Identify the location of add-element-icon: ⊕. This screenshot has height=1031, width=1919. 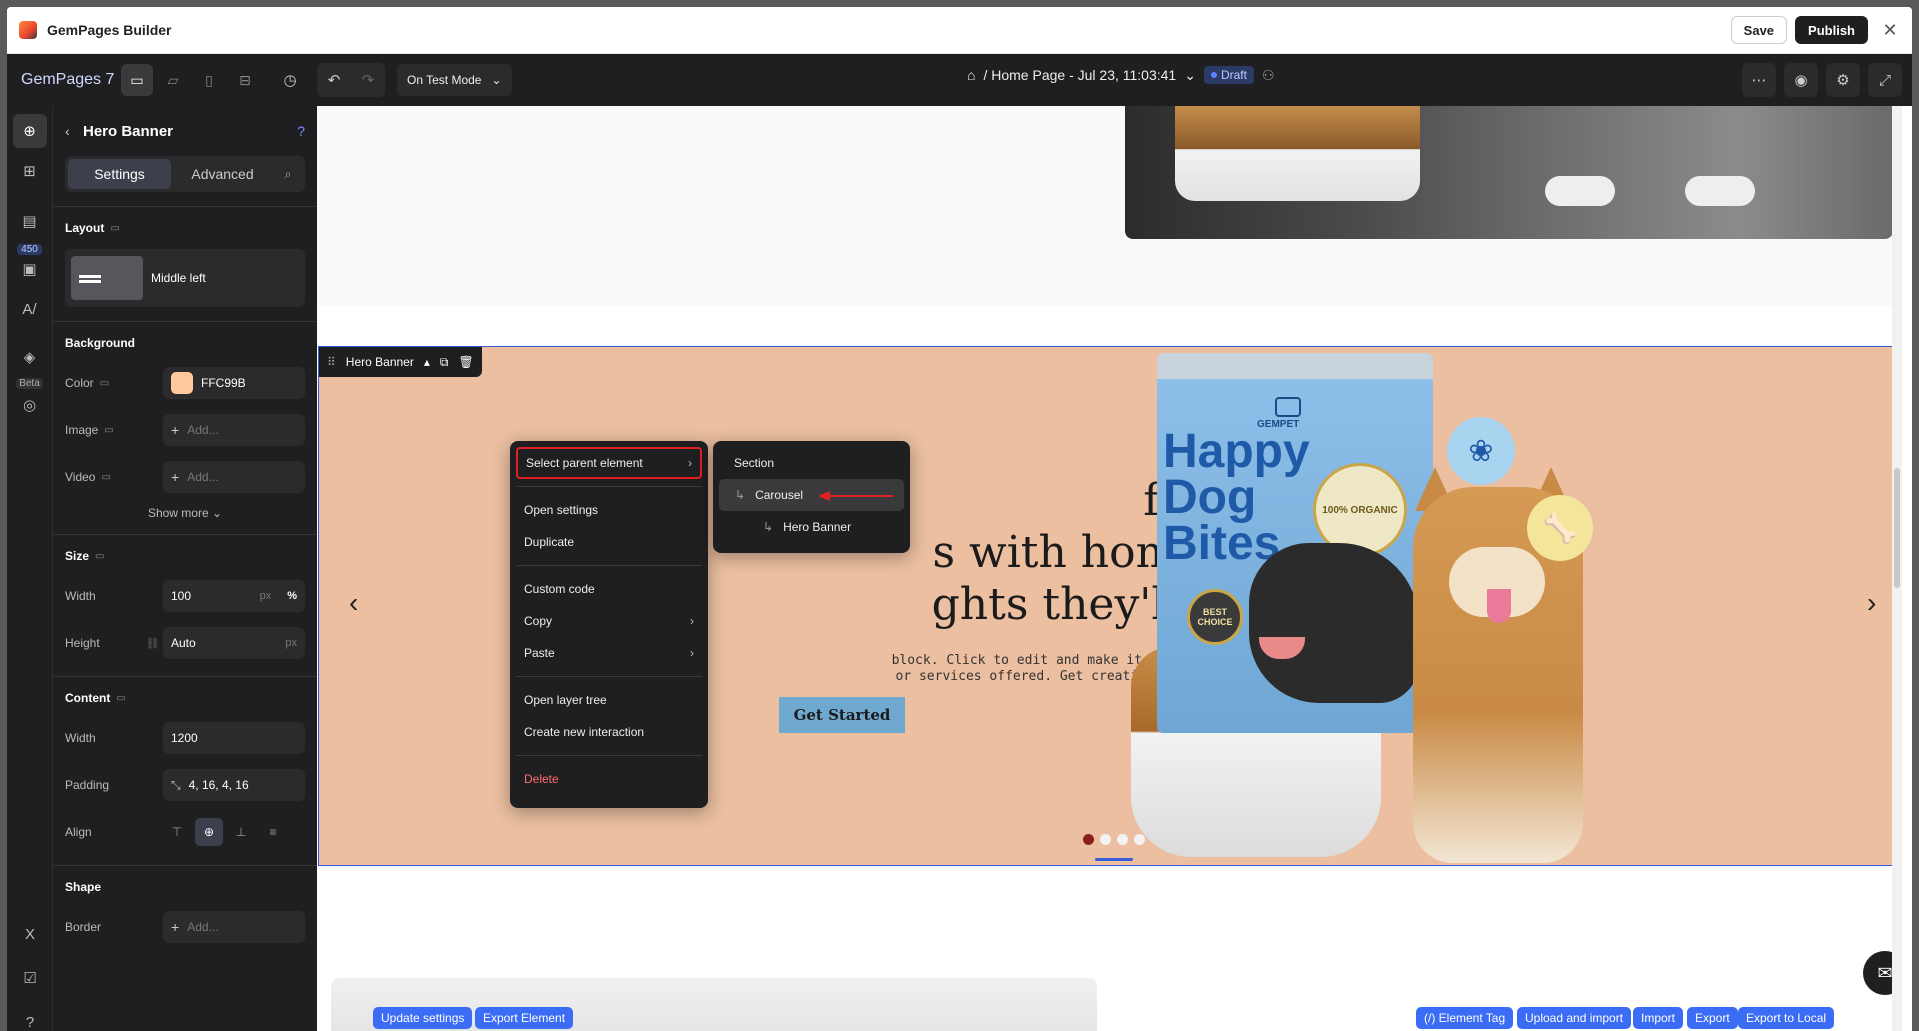
(29, 131).